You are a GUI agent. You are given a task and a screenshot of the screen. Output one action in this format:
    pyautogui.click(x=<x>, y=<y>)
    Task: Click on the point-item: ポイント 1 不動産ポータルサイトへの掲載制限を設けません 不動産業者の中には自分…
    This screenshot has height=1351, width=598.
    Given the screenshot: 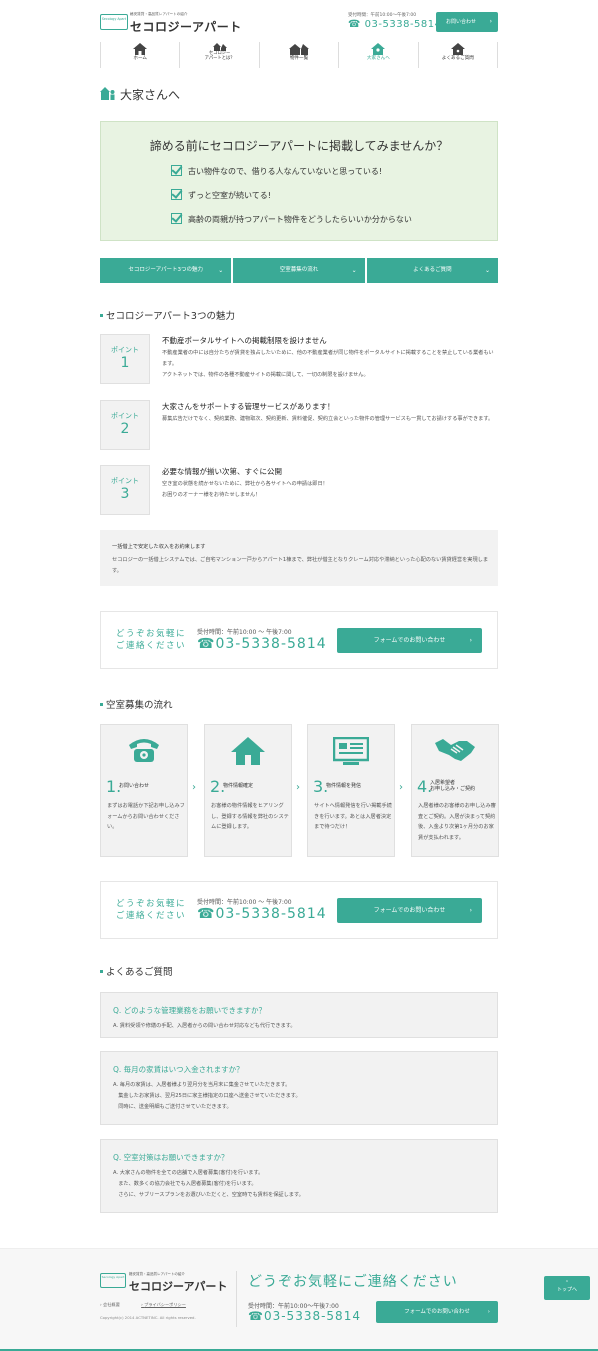 What is the action you would take?
    pyautogui.click(x=299, y=360)
    